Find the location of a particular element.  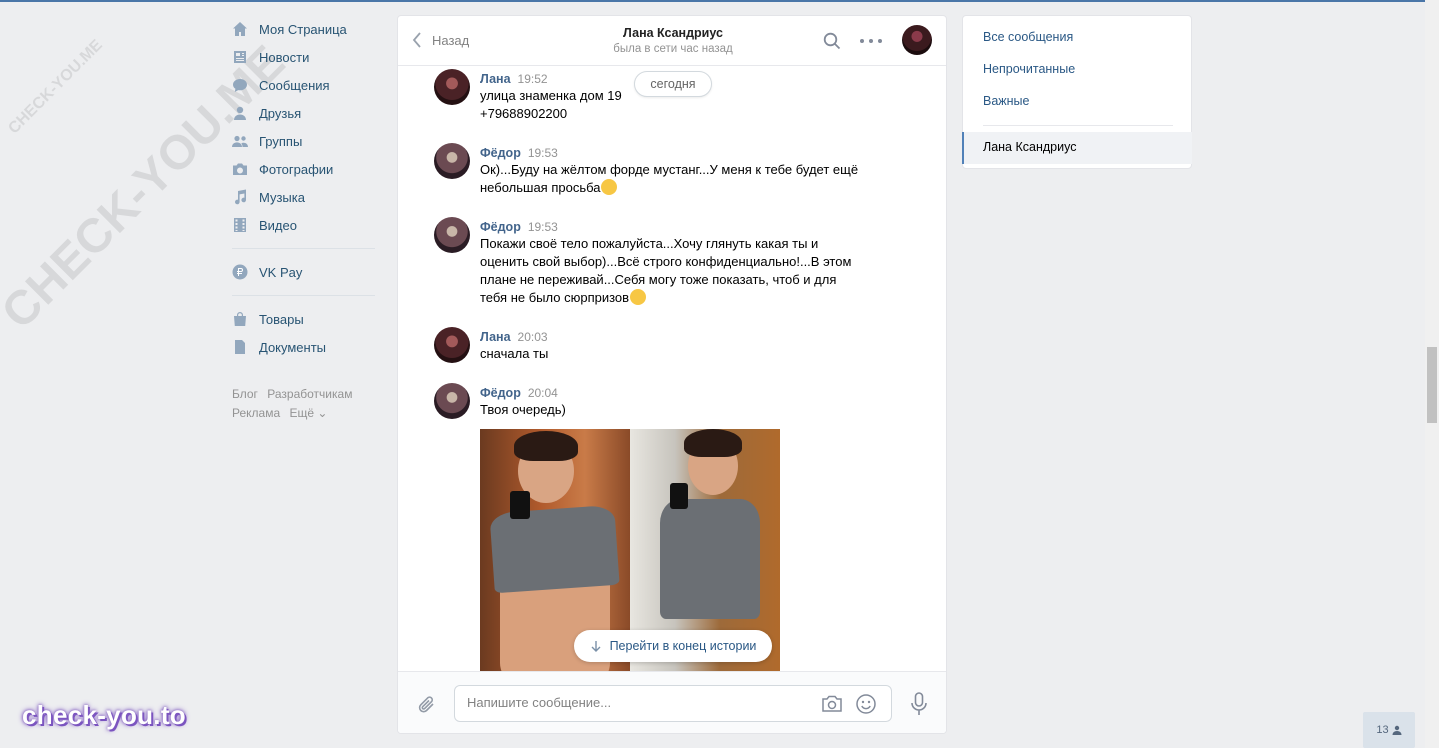

message-input is located at coordinates (637, 702).